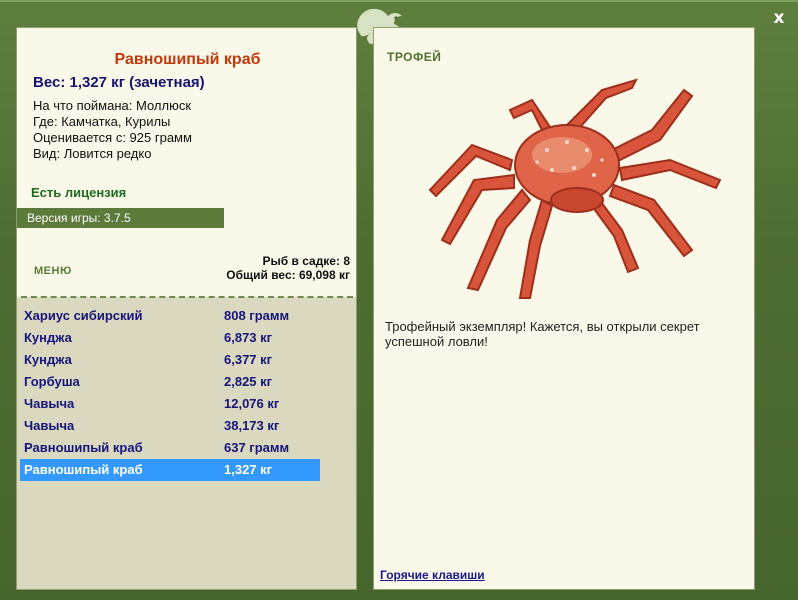 This screenshot has width=798, height=600. What do you see at coordinates (170, 338) in the screenshot?
I see `catch-row: Кунджа 6,873 кг` at bounding box center [170, 338].